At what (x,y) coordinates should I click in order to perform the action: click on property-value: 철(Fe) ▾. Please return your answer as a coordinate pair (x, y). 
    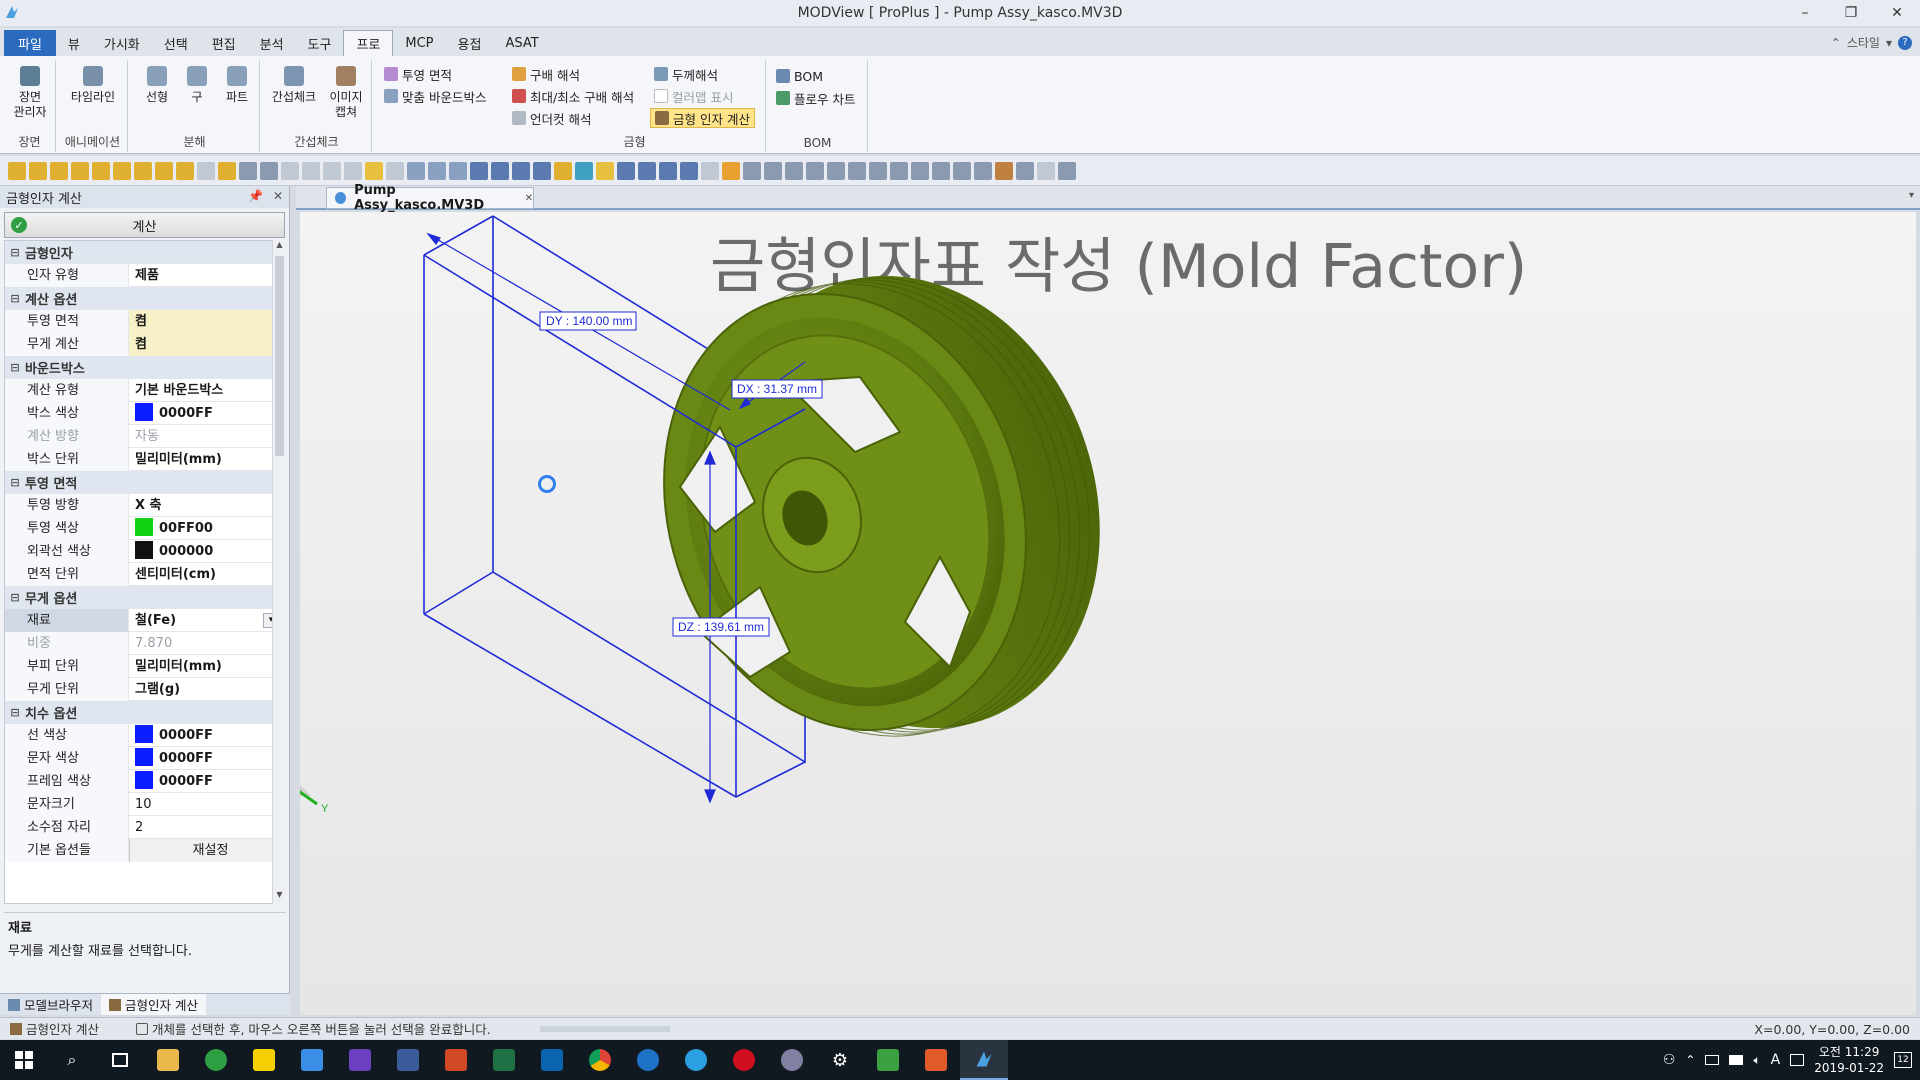
    Looking at the image, I should click on (207, 620).